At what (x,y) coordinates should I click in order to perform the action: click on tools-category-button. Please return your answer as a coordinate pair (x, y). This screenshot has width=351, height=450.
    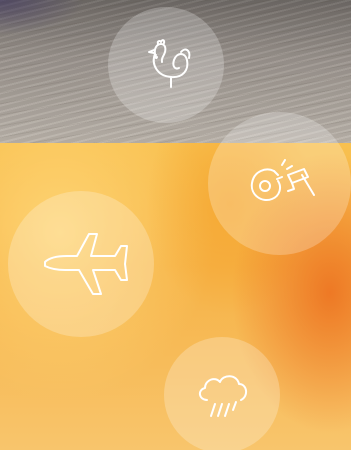
    Looking at the image, I should click on (279, 183).